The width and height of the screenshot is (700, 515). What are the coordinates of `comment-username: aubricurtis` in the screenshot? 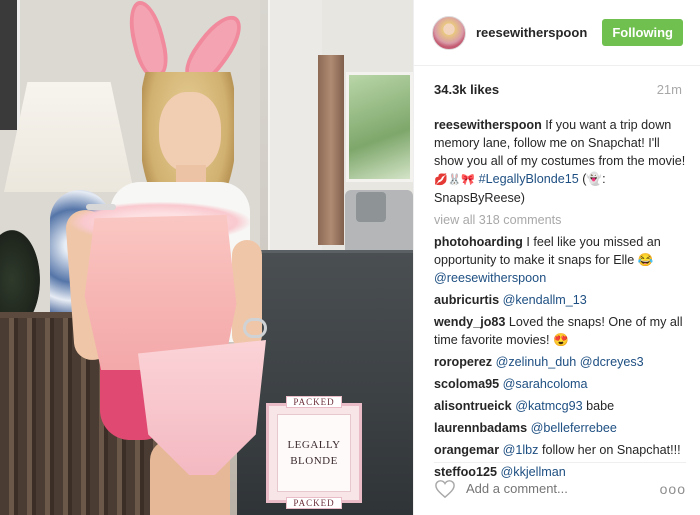 It's located at (466, 300).